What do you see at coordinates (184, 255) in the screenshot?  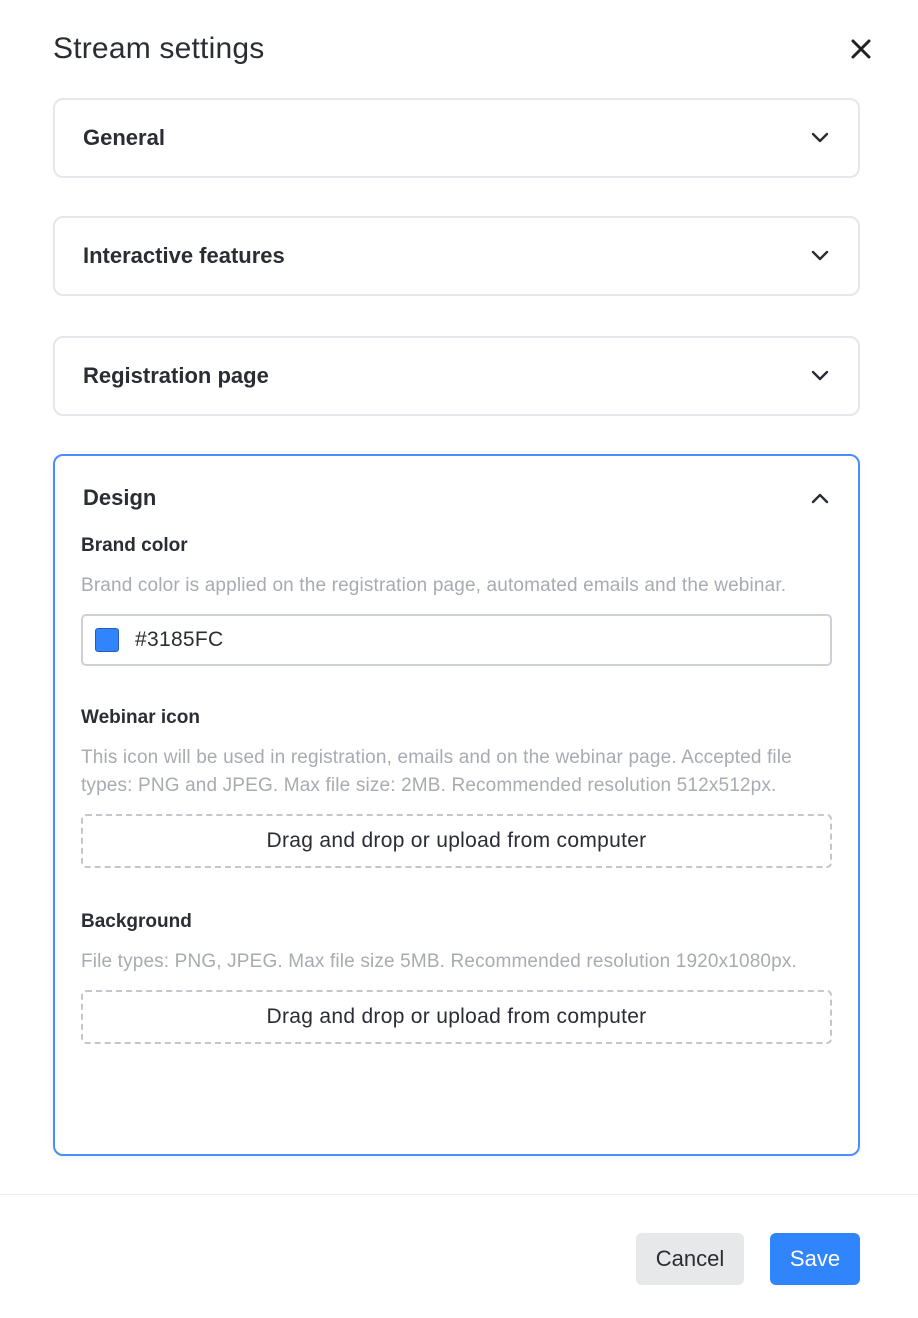 I see `panel-interactive-features-title: Interactive features` at bounding box center [184, 255].